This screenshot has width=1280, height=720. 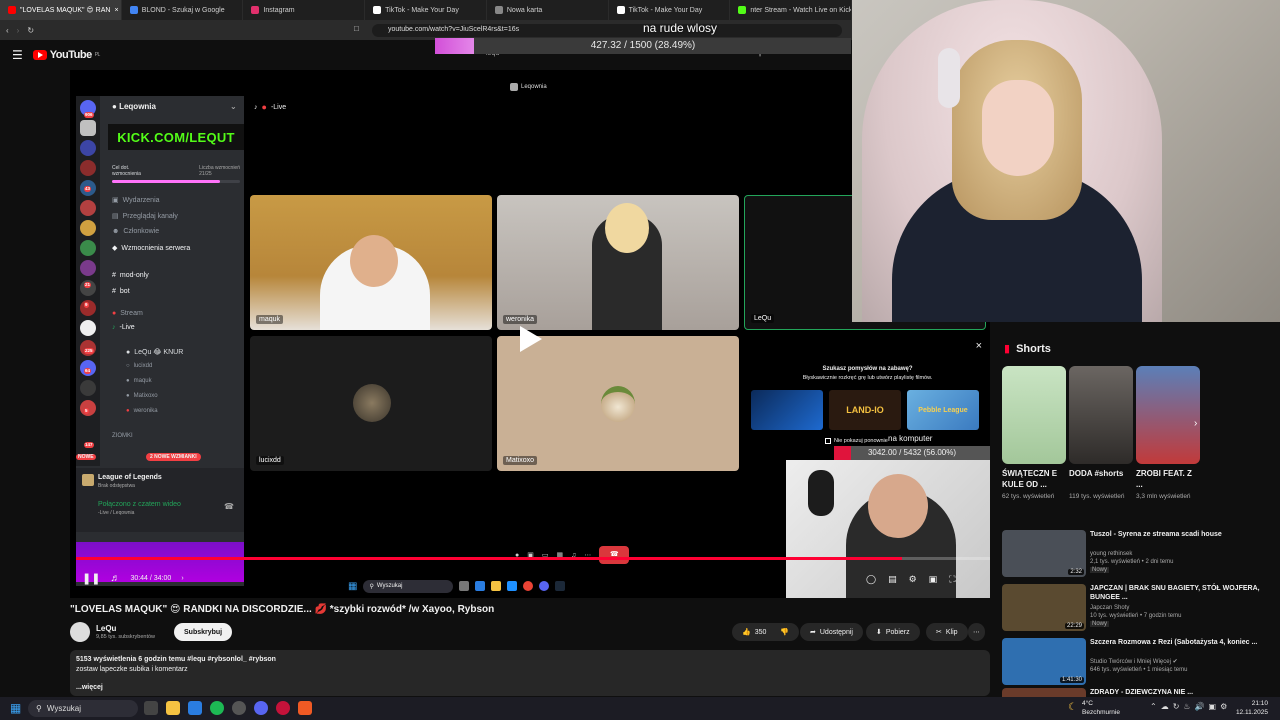 What do you see at coordinates (66, 55) in the screenshot?
I see `youtube-logo: YouTube PL` at bounding box center [66, 55].